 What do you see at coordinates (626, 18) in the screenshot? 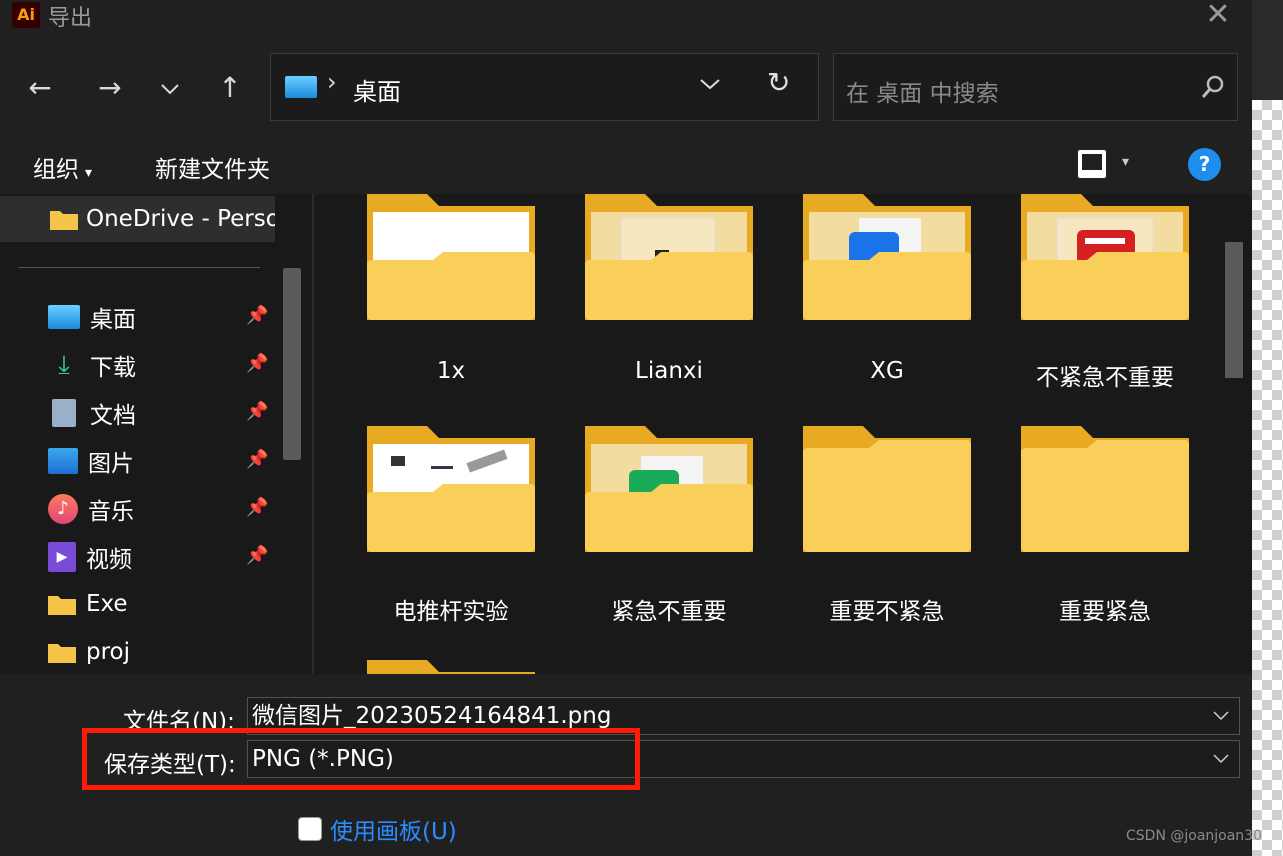
I see `title-bar` at bounding box center [626, 18].